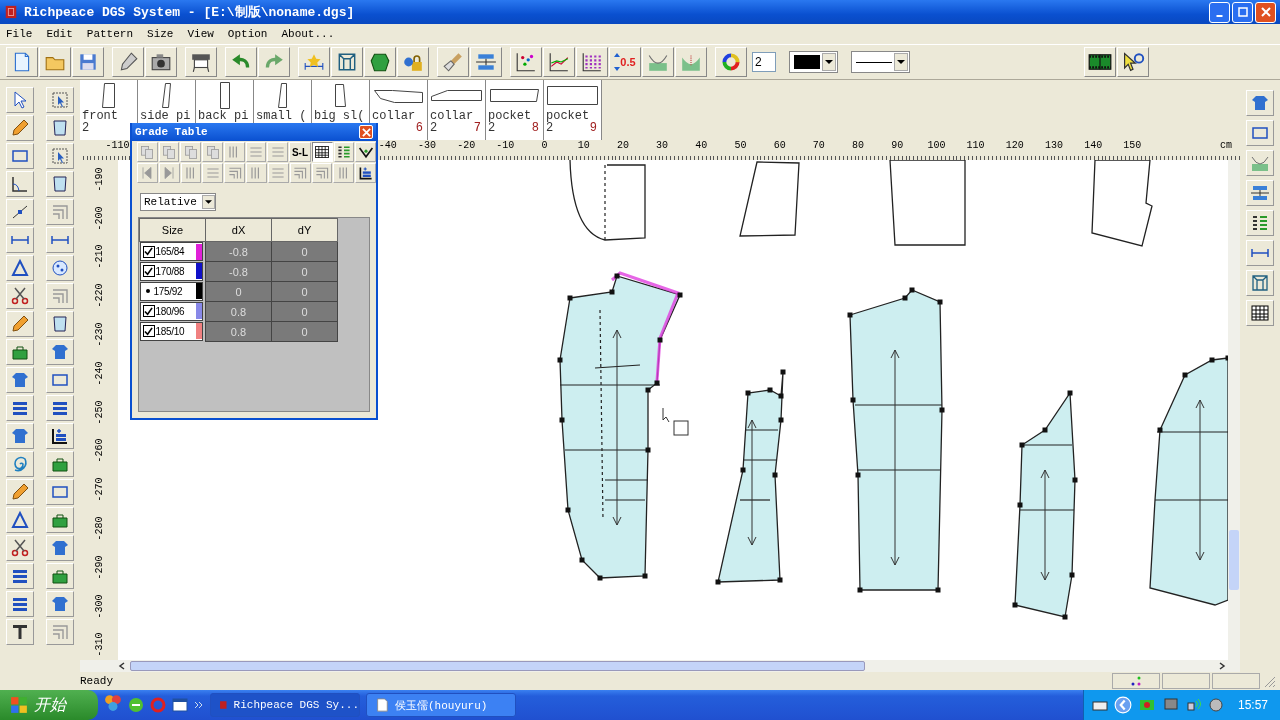 The width and height of the screenshot is (1280, 720). Describe the element at coordinates (99, 489) in the screenshot. I see `ruler-label: -270` at that location.